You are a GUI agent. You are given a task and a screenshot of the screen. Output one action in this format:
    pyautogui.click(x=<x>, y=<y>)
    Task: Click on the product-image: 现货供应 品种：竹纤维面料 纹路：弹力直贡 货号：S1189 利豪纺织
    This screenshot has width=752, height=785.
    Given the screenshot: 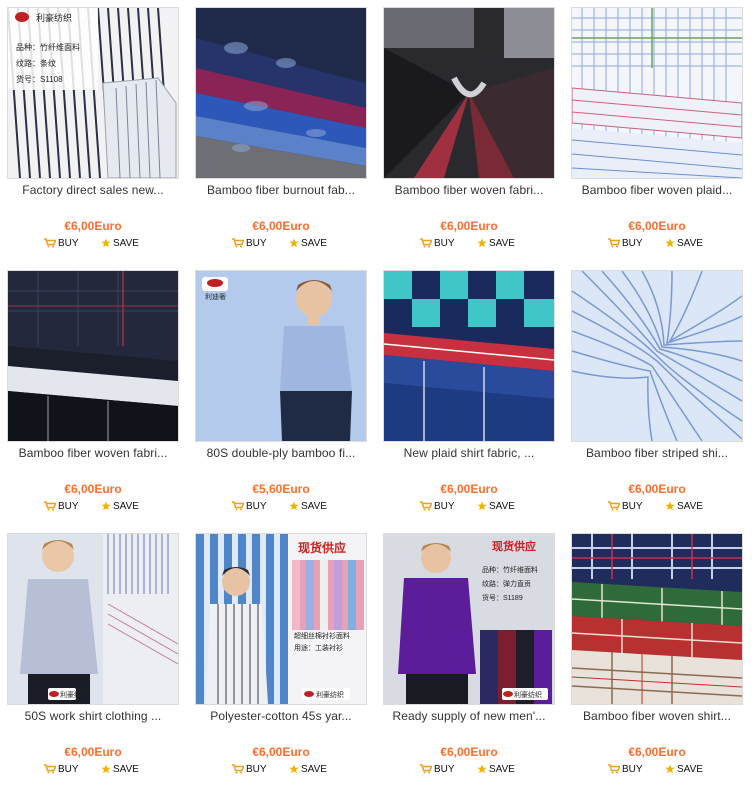 What is the action you would take?
    pyautogui.click(x=469, y=619)
    